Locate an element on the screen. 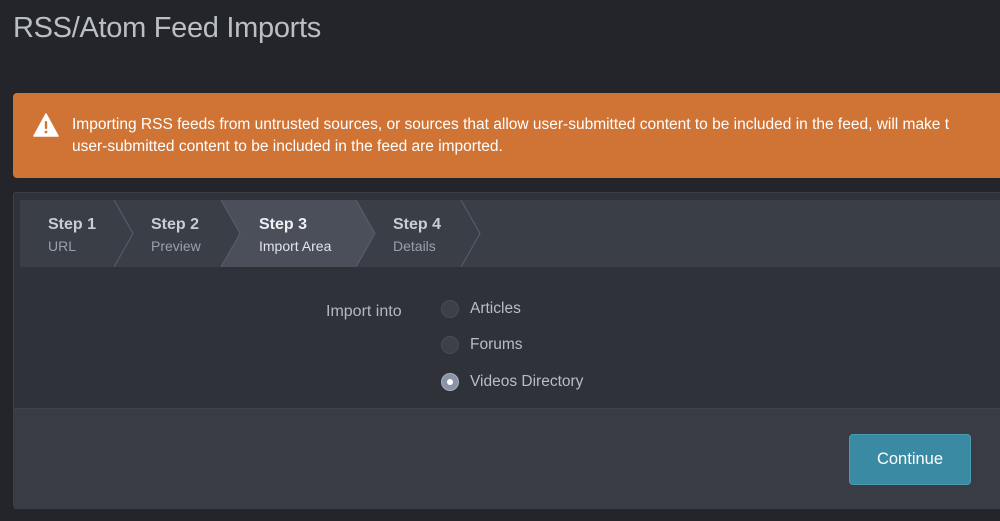  step-4-label: Details is located at coordinates (414, 246).